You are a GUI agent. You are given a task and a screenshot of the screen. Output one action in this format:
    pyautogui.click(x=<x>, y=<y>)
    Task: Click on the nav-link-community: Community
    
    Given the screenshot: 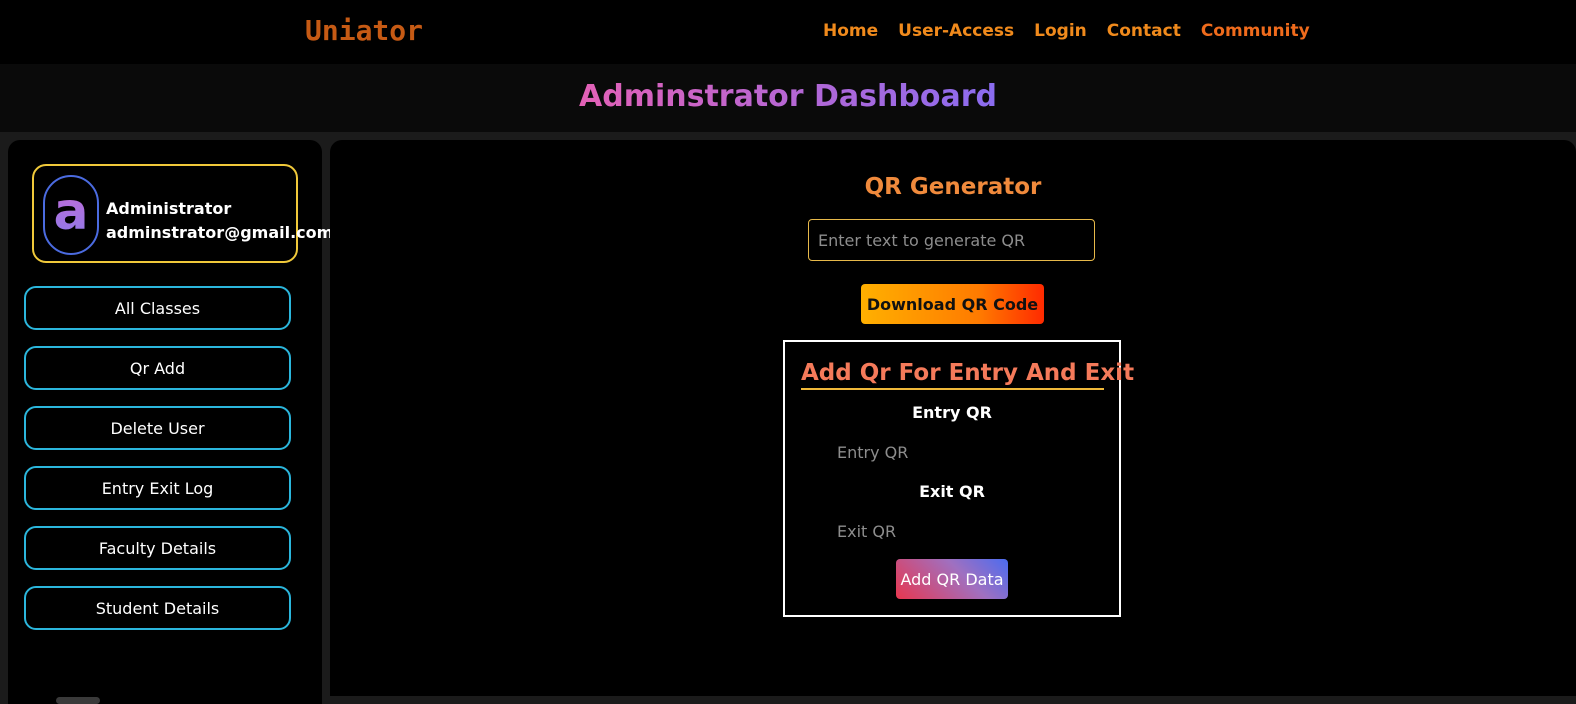 What is the action you would take?
    pyautogui.click(x=1255, y=31)
    